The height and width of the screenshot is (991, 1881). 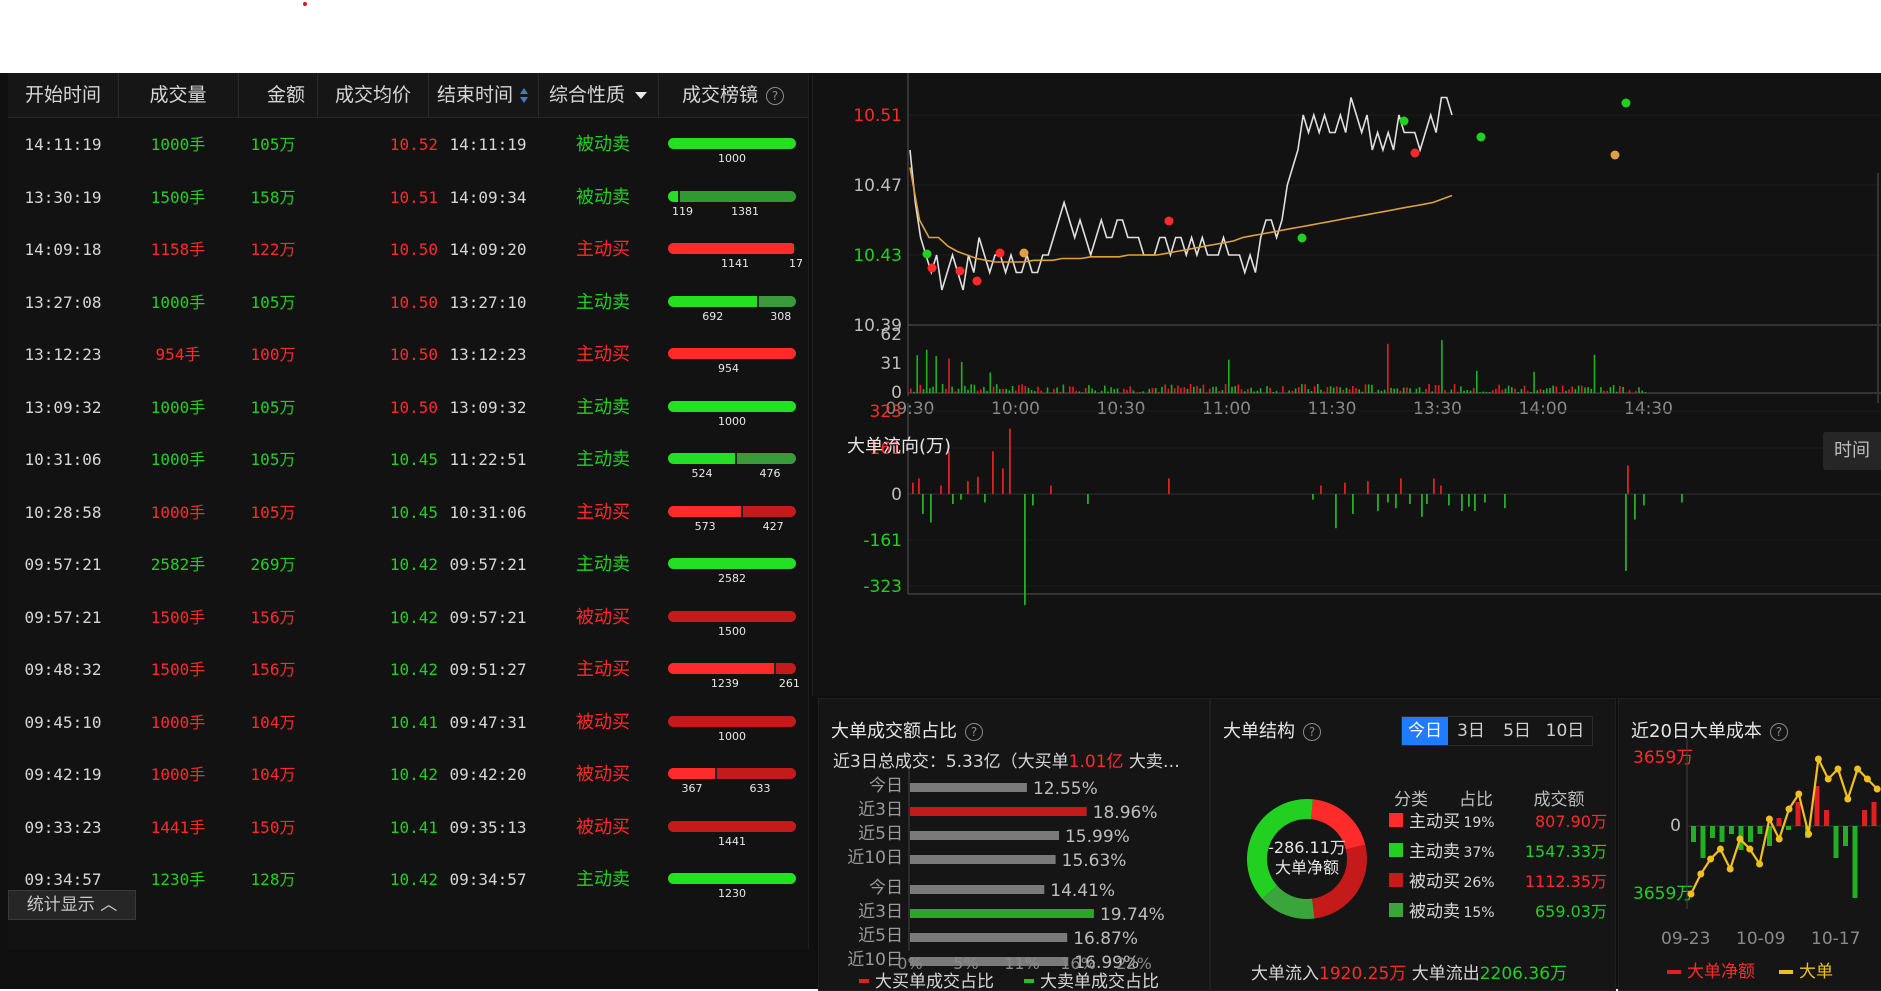 I want to click on table-row: 09:57:211500手156万10.4209:57:21被动买1500, so click(x=408, y=624).